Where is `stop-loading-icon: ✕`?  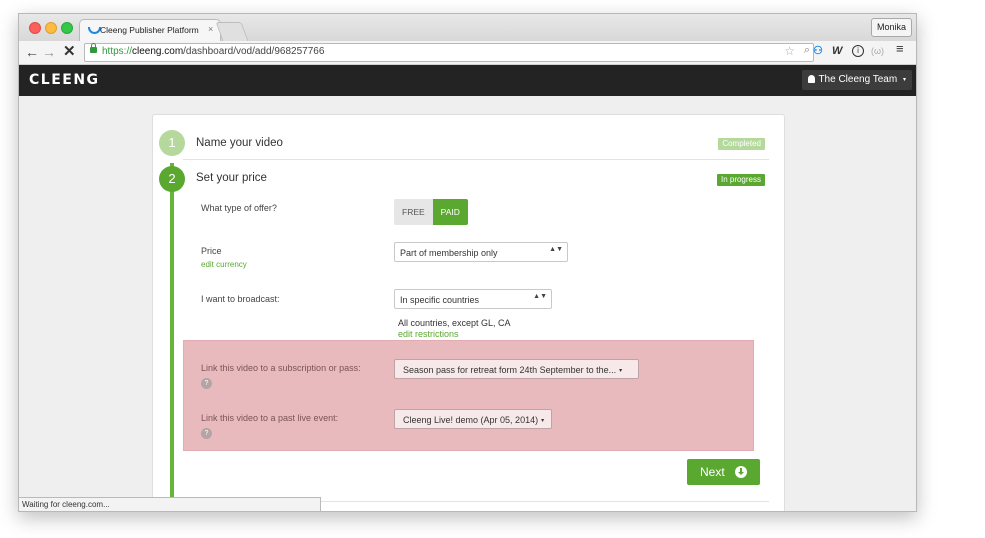 stop-loading-icon: ✕ is located at coordinates (69, 52).